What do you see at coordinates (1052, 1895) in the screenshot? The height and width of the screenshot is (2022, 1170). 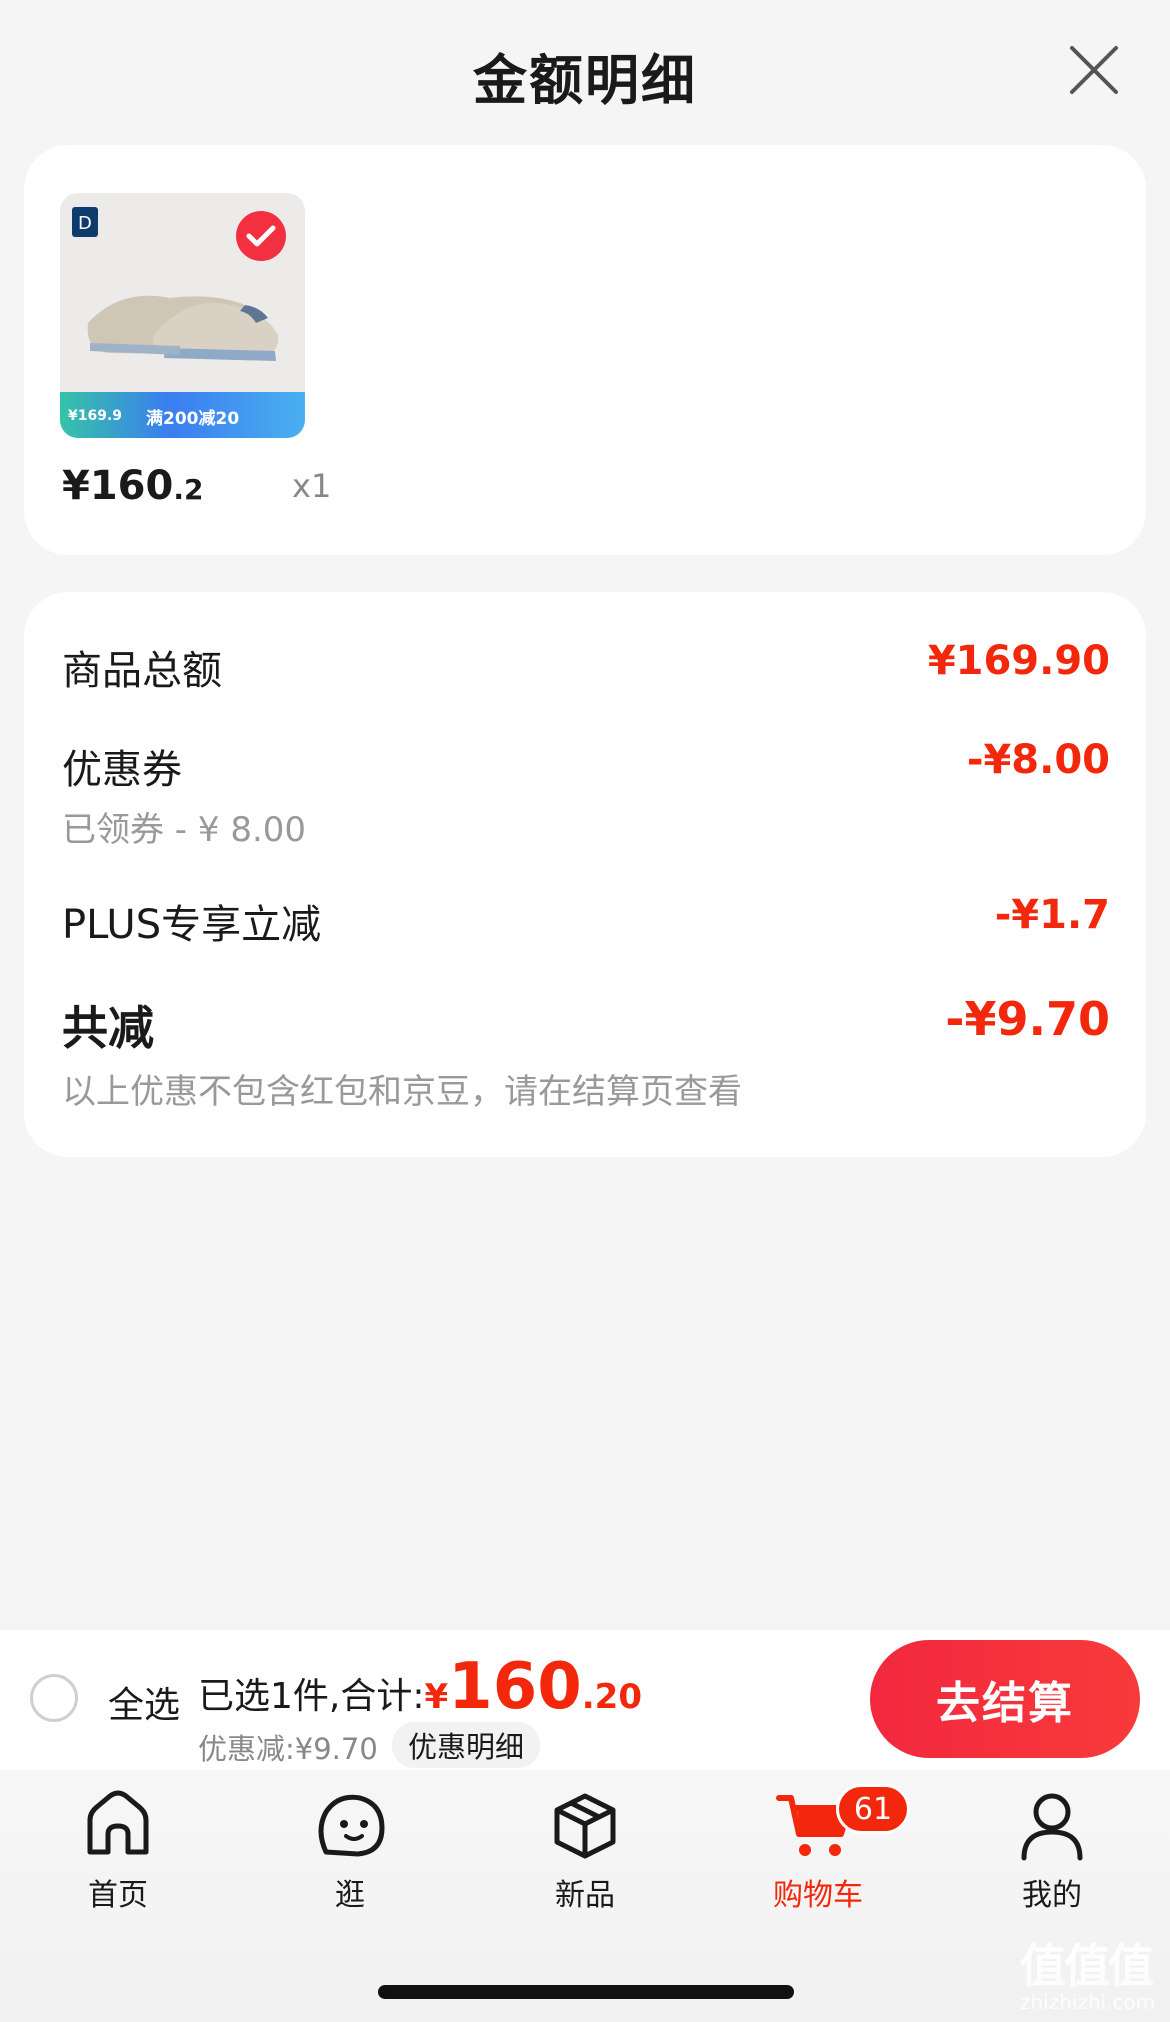 I see `tab-mine-label: 我的` at bounding box center [1052, 1895].